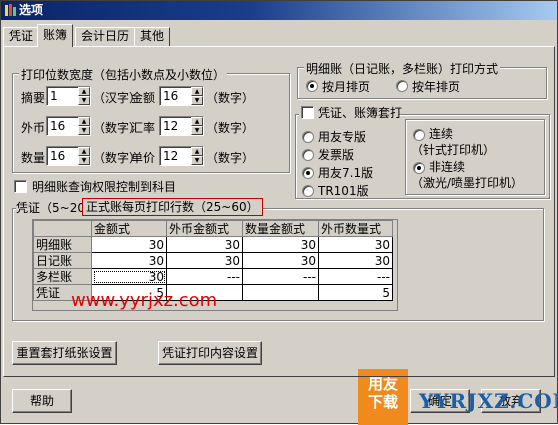 This screenshot has height=425, width=558. Describe the element at coordinates (308, 155) in the screenshot. I see `invoice-version-radio` at that location.